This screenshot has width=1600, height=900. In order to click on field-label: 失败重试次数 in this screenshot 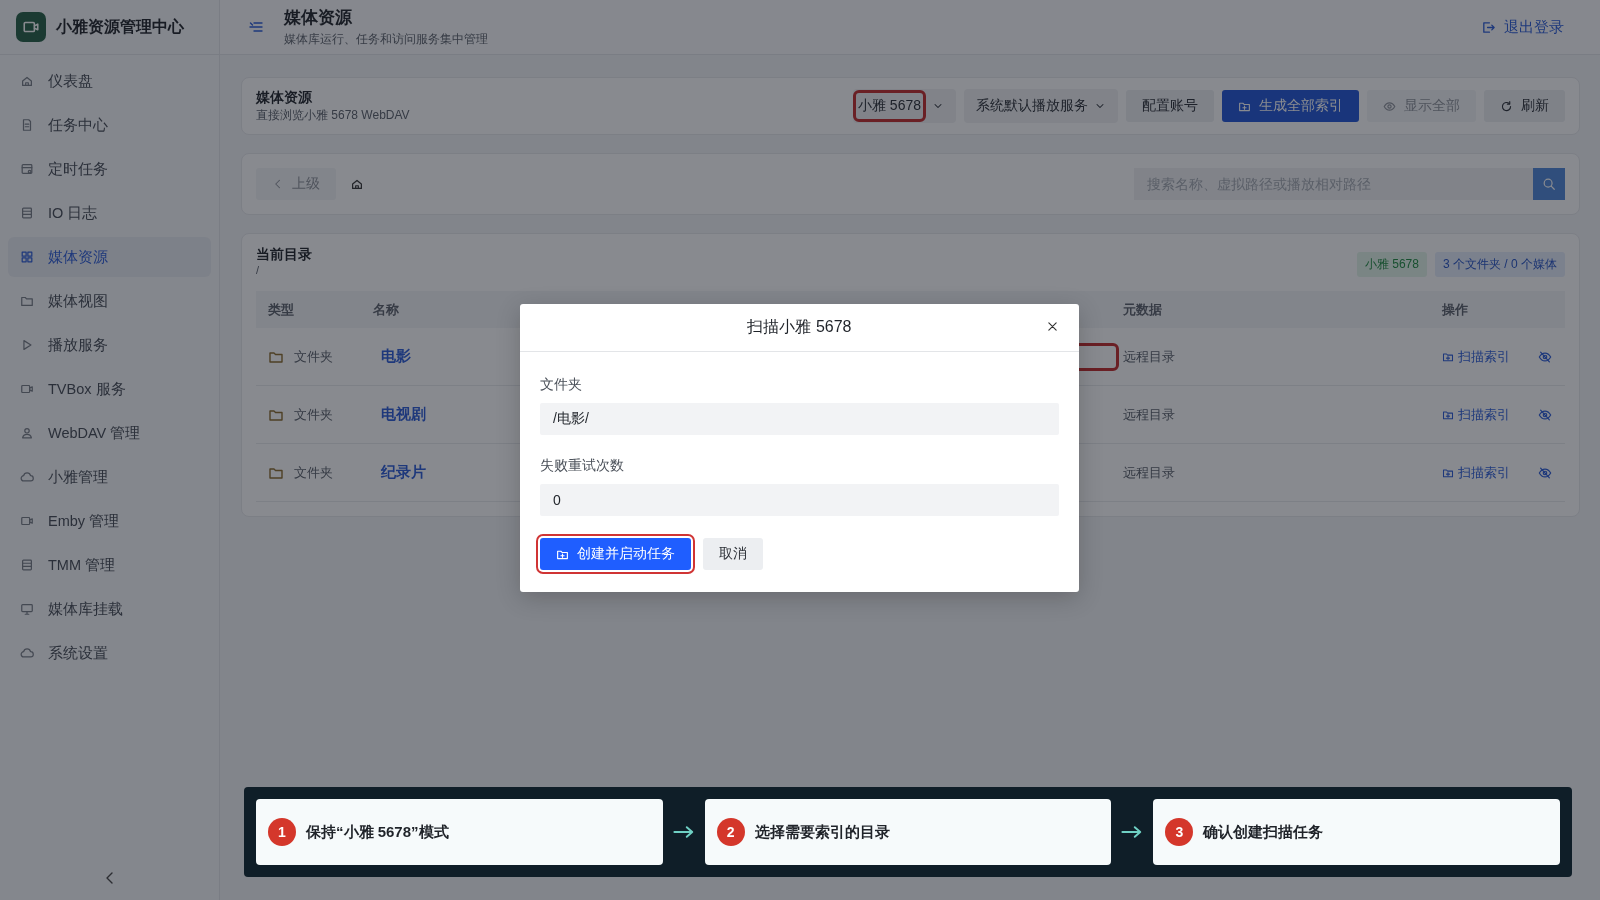, I will do `click(582, 466)`.